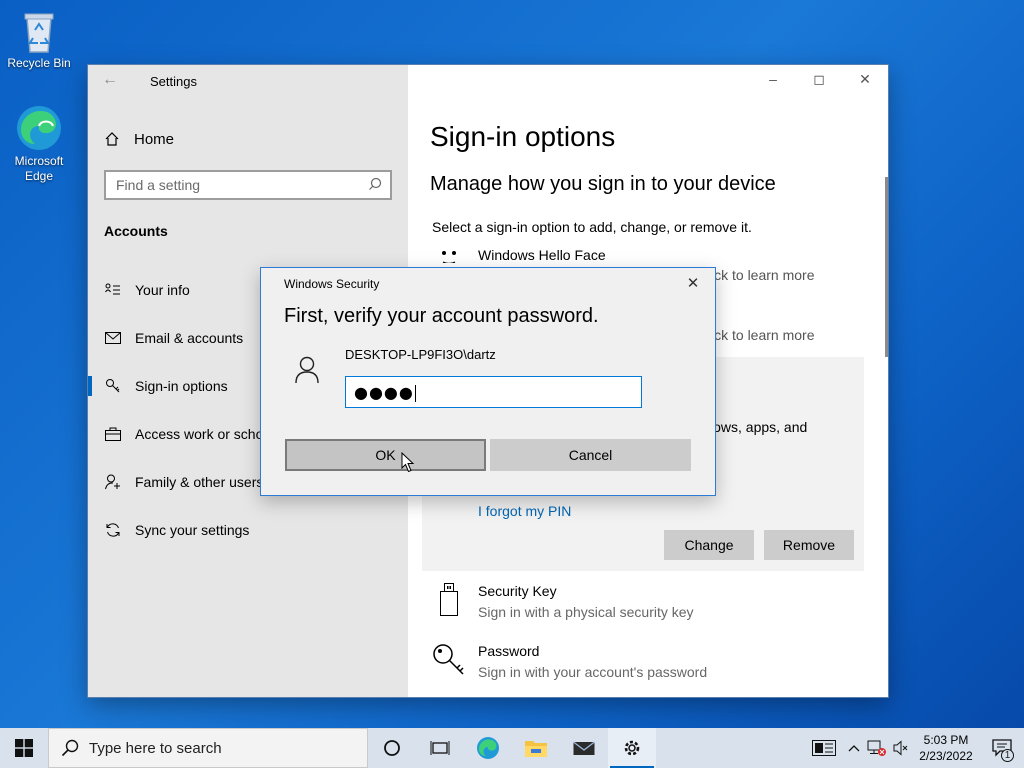  I want to click on close-icon: ✕, so click(865, 79).